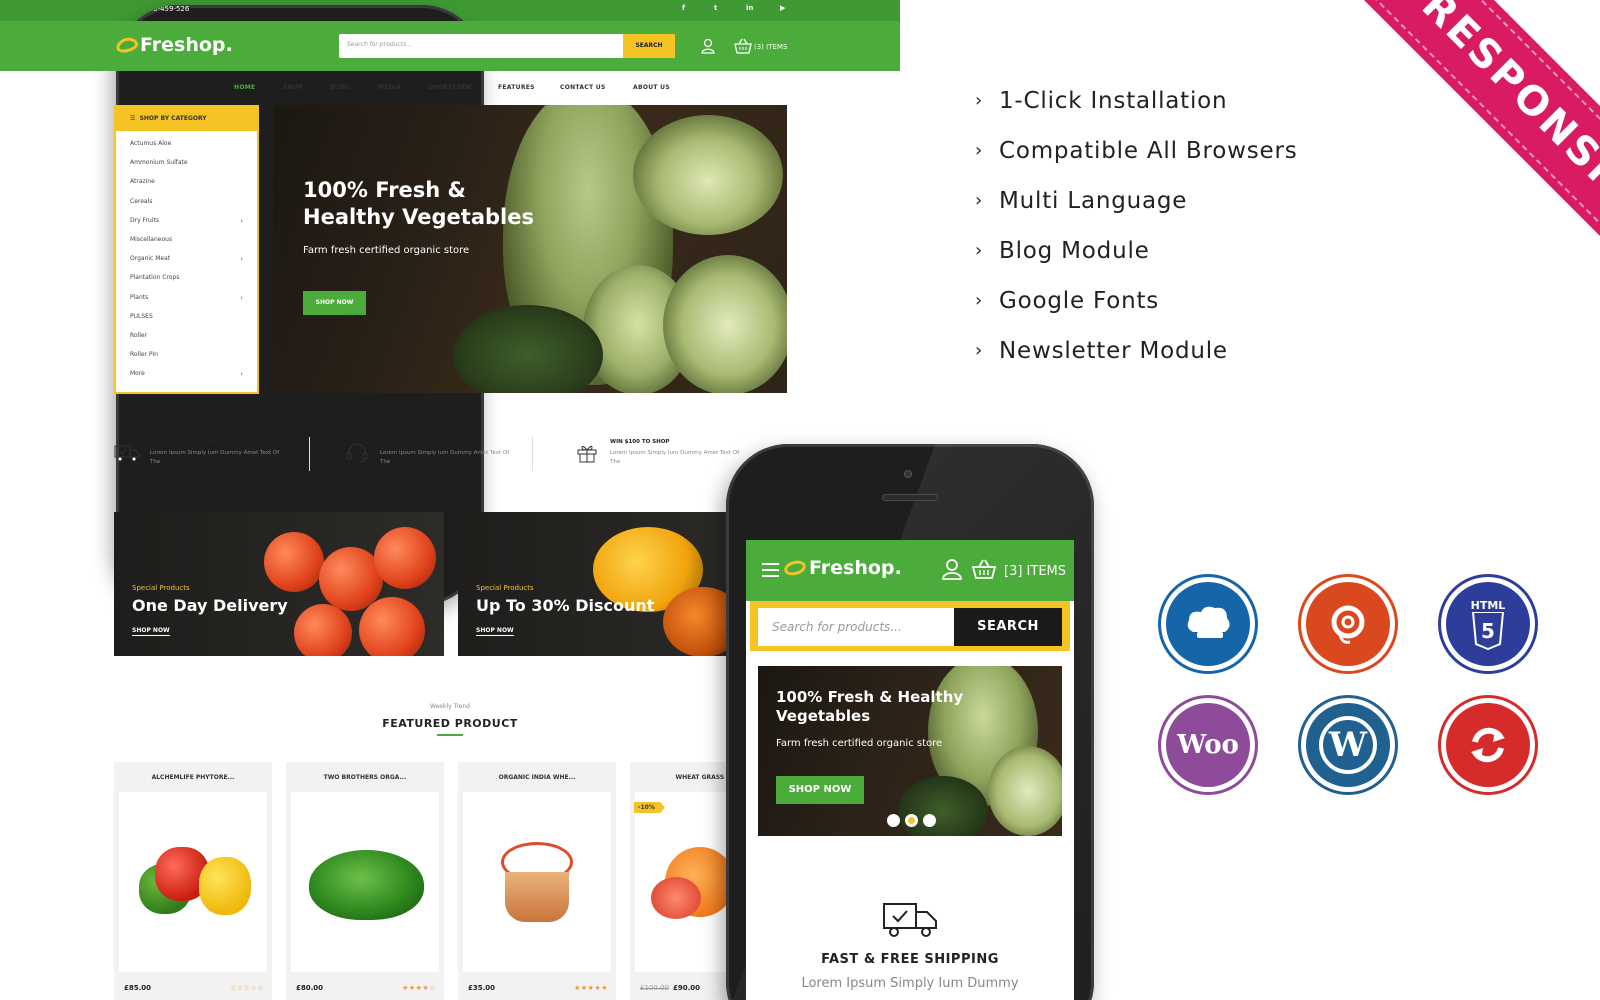 This screenshot has height=1000, width=1600. What do you see at coordinates (1208, 745) in the screenshot?
I see `woocommerce-icon: Woo` at bounding box center [1208, 745].